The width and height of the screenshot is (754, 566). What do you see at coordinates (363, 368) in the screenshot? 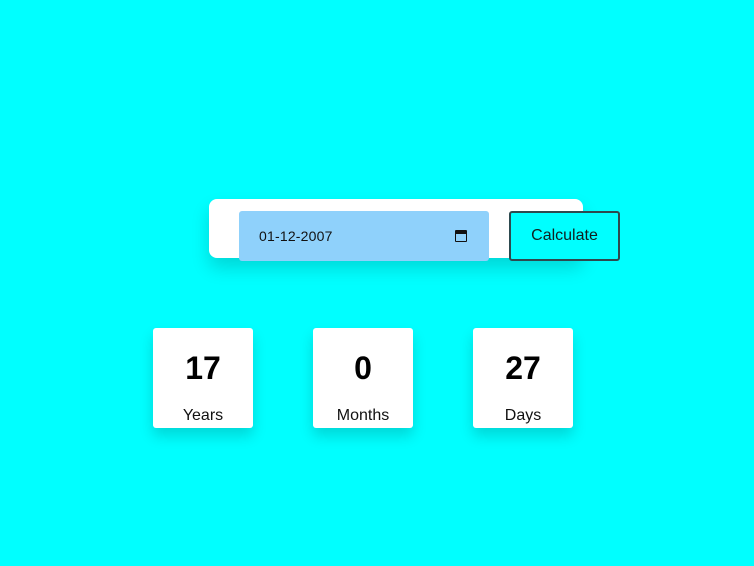
I see `months-value: 0` at bounding box center [363, 368].